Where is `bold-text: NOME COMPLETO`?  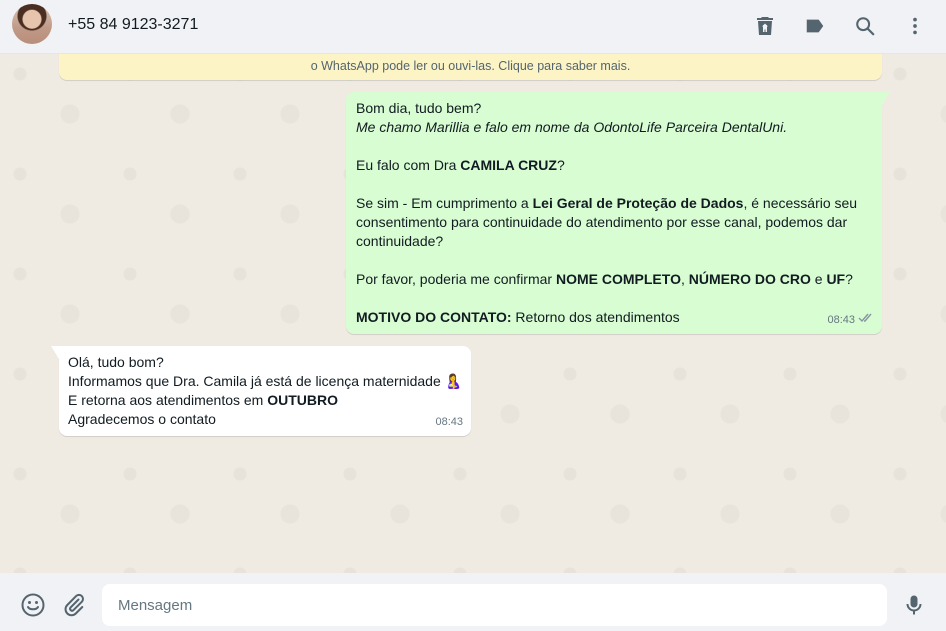
bold-text: NOME COMPLETO is located at coordinates (618, 279).